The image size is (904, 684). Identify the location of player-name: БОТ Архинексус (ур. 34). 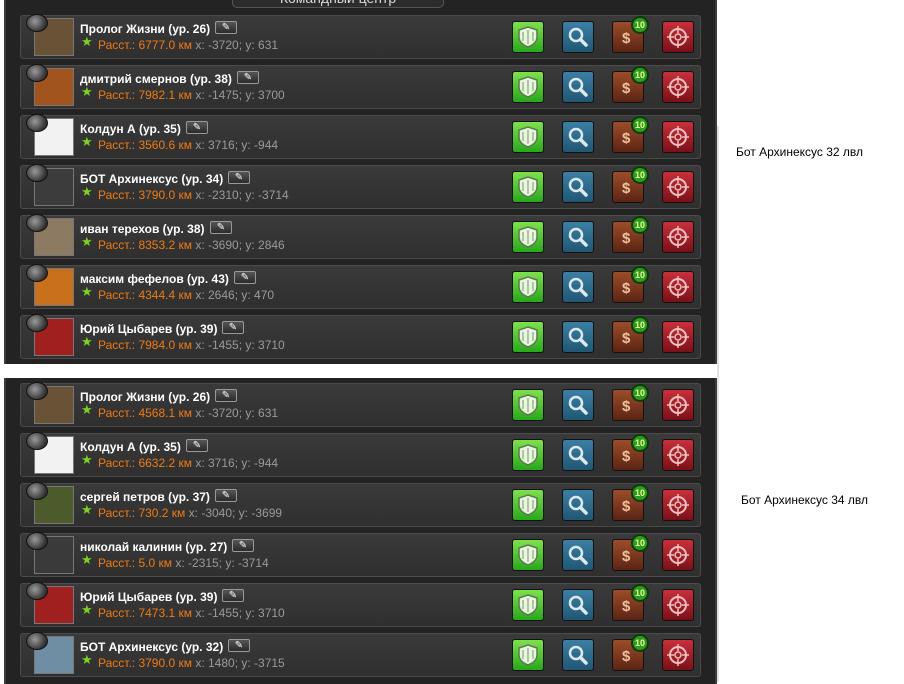
(152, 179).